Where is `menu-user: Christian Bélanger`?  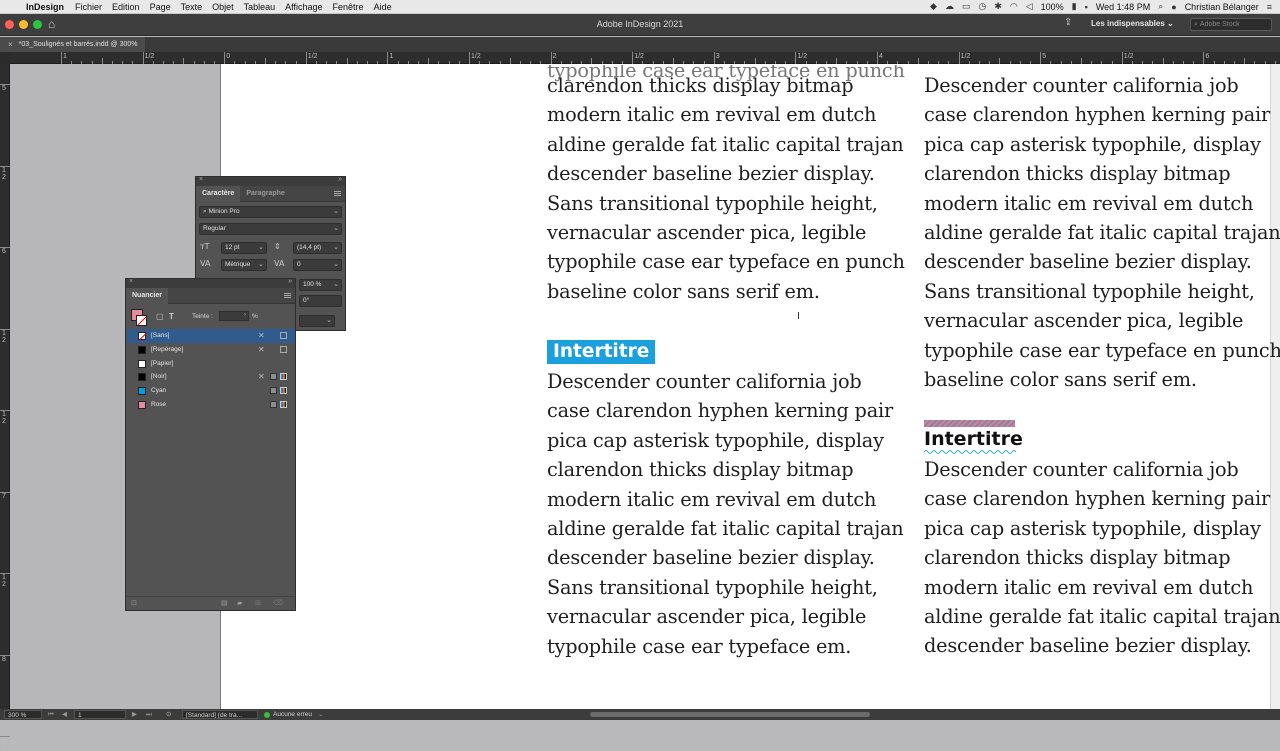 menu-user: Christian Bélanger is located at coordinates (1222, 7).